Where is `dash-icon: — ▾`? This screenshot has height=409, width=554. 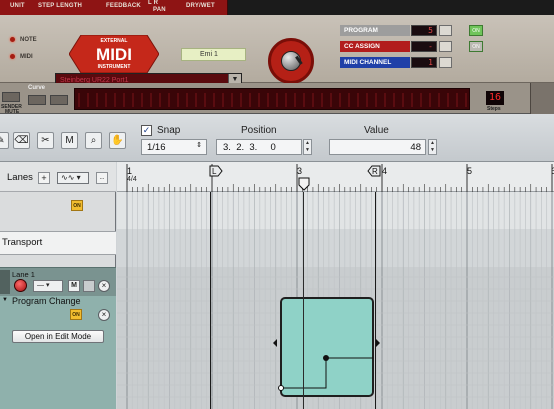 dash-icon: — ▾ is located at coordinates (43, 285).